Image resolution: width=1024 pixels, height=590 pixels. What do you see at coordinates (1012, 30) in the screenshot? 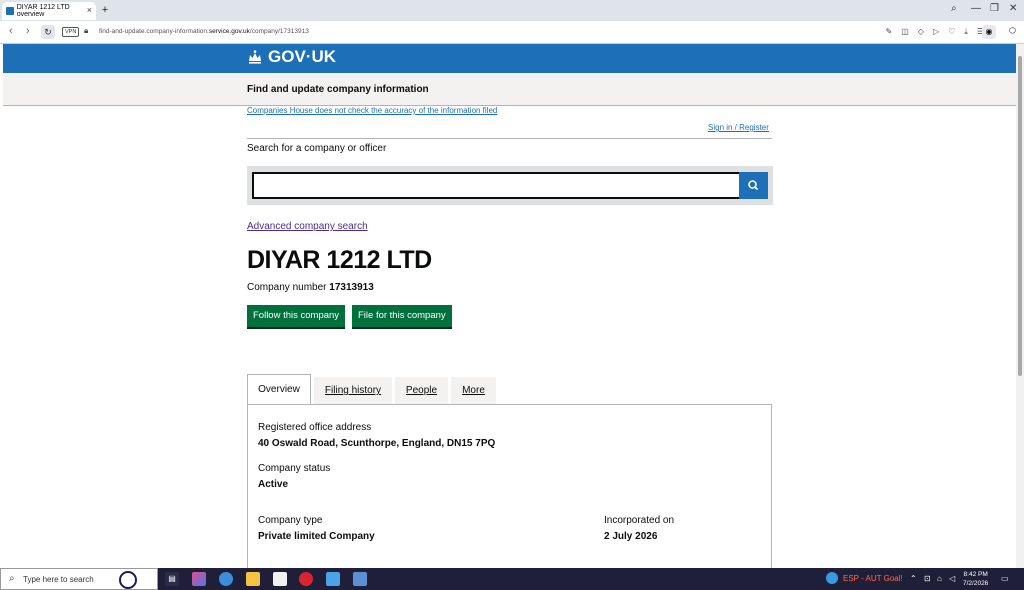
I see `extension-icon: ⬡` at bounding box center [1012, 30].